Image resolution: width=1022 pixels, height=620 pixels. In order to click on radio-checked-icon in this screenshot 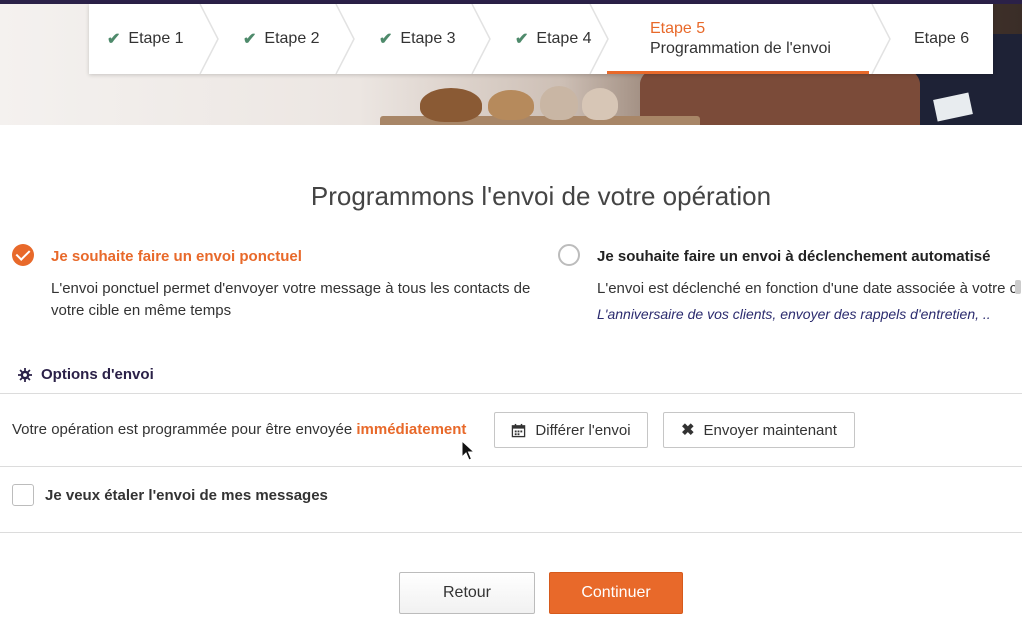, I will do `click(23, 255)`.